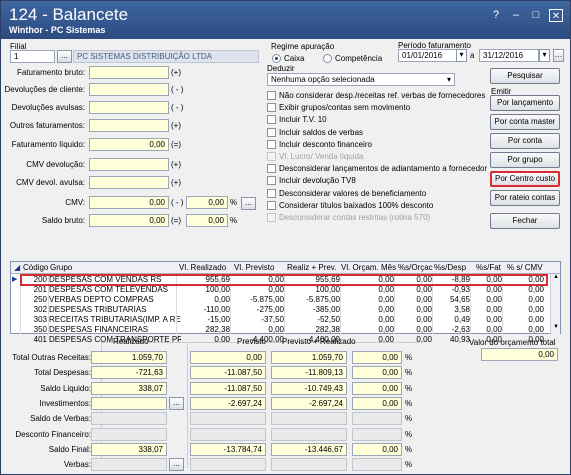 The height and width of the screenshot is (475, 571). I want to click on orcamento-total-value: 0,00, so click(519, 354).